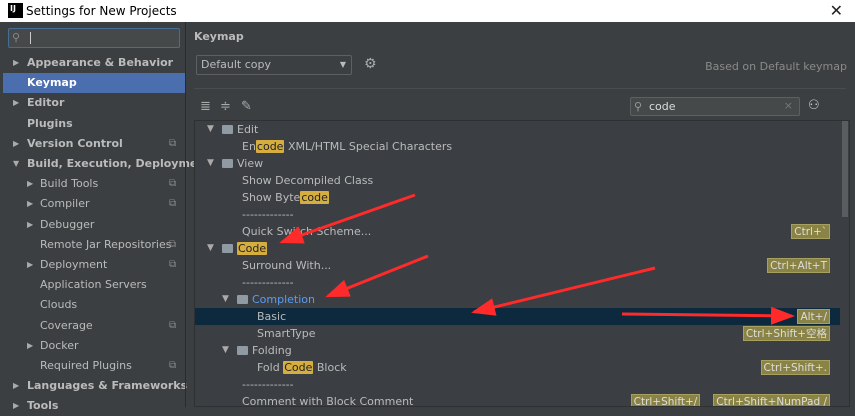 This screenshot has height=416, width=855. Describe the element at coordinates (517, 299) in the screenshot. I see `tree-row: ▼ Completion` at that location.